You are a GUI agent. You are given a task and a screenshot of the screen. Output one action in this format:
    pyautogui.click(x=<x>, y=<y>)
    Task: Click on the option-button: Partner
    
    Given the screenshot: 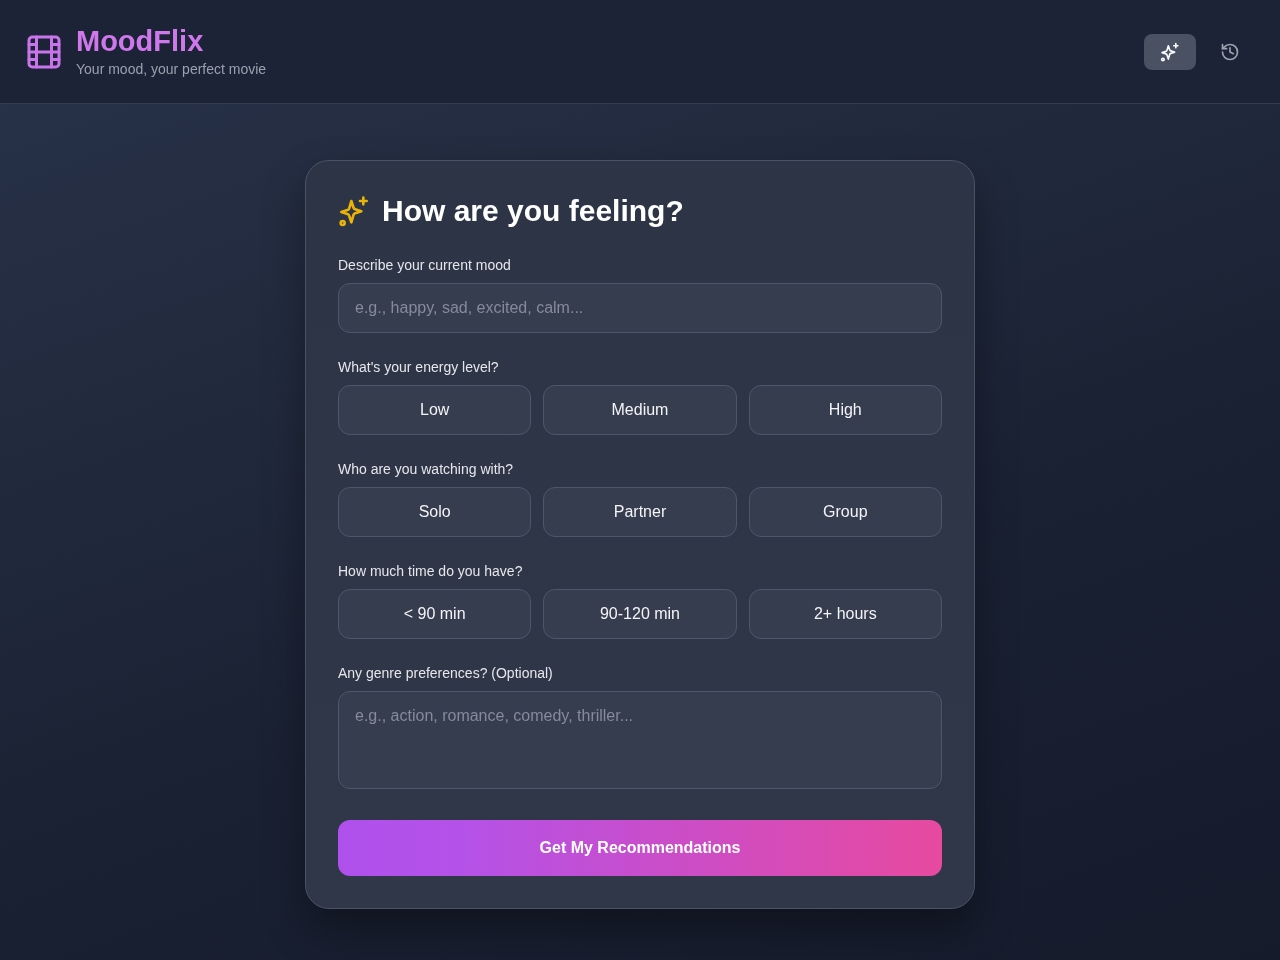 What is the action you would take?
    pyautogui.click(x=640, y=512)
    